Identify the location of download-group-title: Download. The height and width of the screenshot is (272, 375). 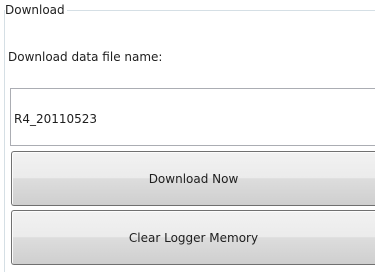
(36, 10).